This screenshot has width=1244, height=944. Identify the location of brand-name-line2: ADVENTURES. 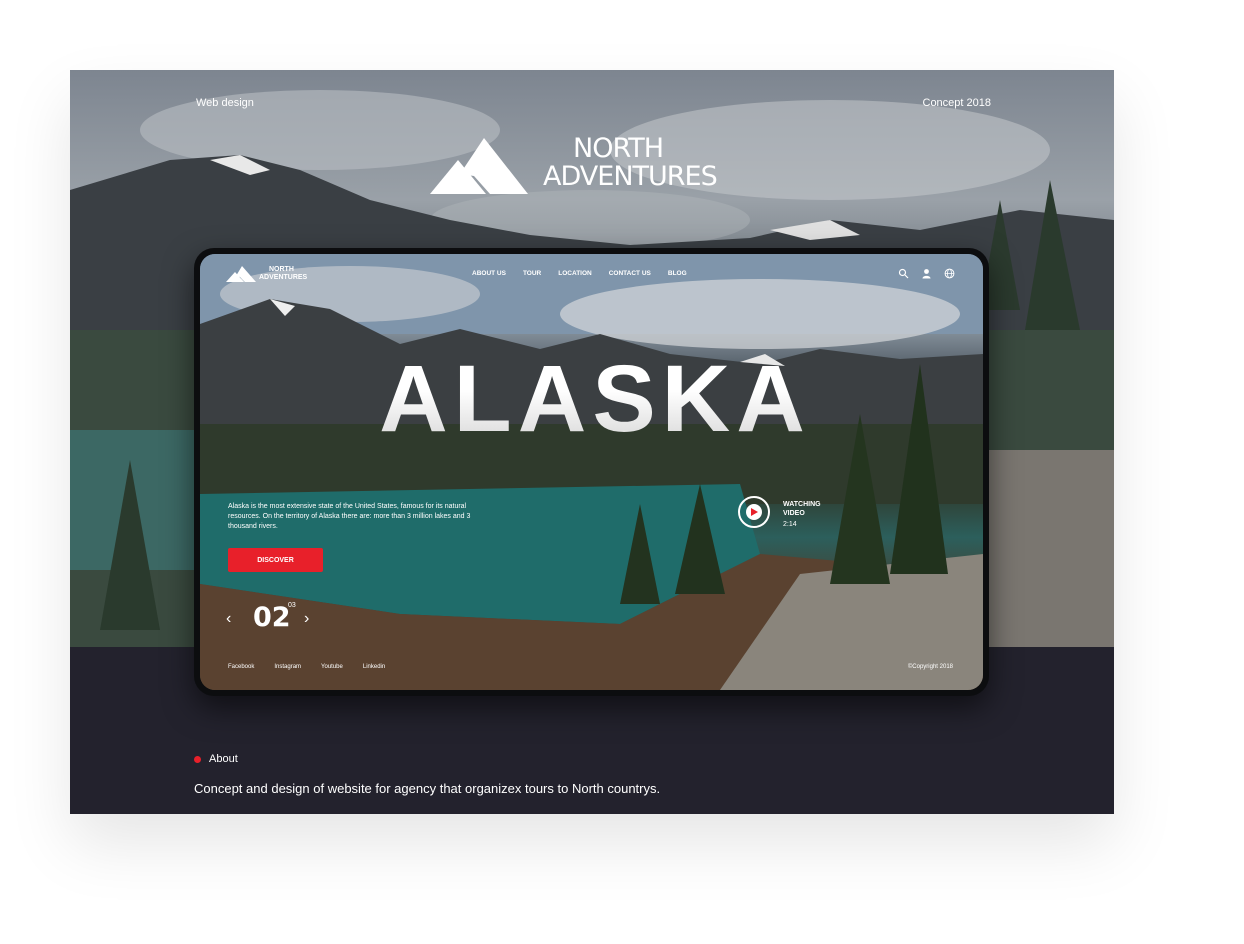
(630, 176).